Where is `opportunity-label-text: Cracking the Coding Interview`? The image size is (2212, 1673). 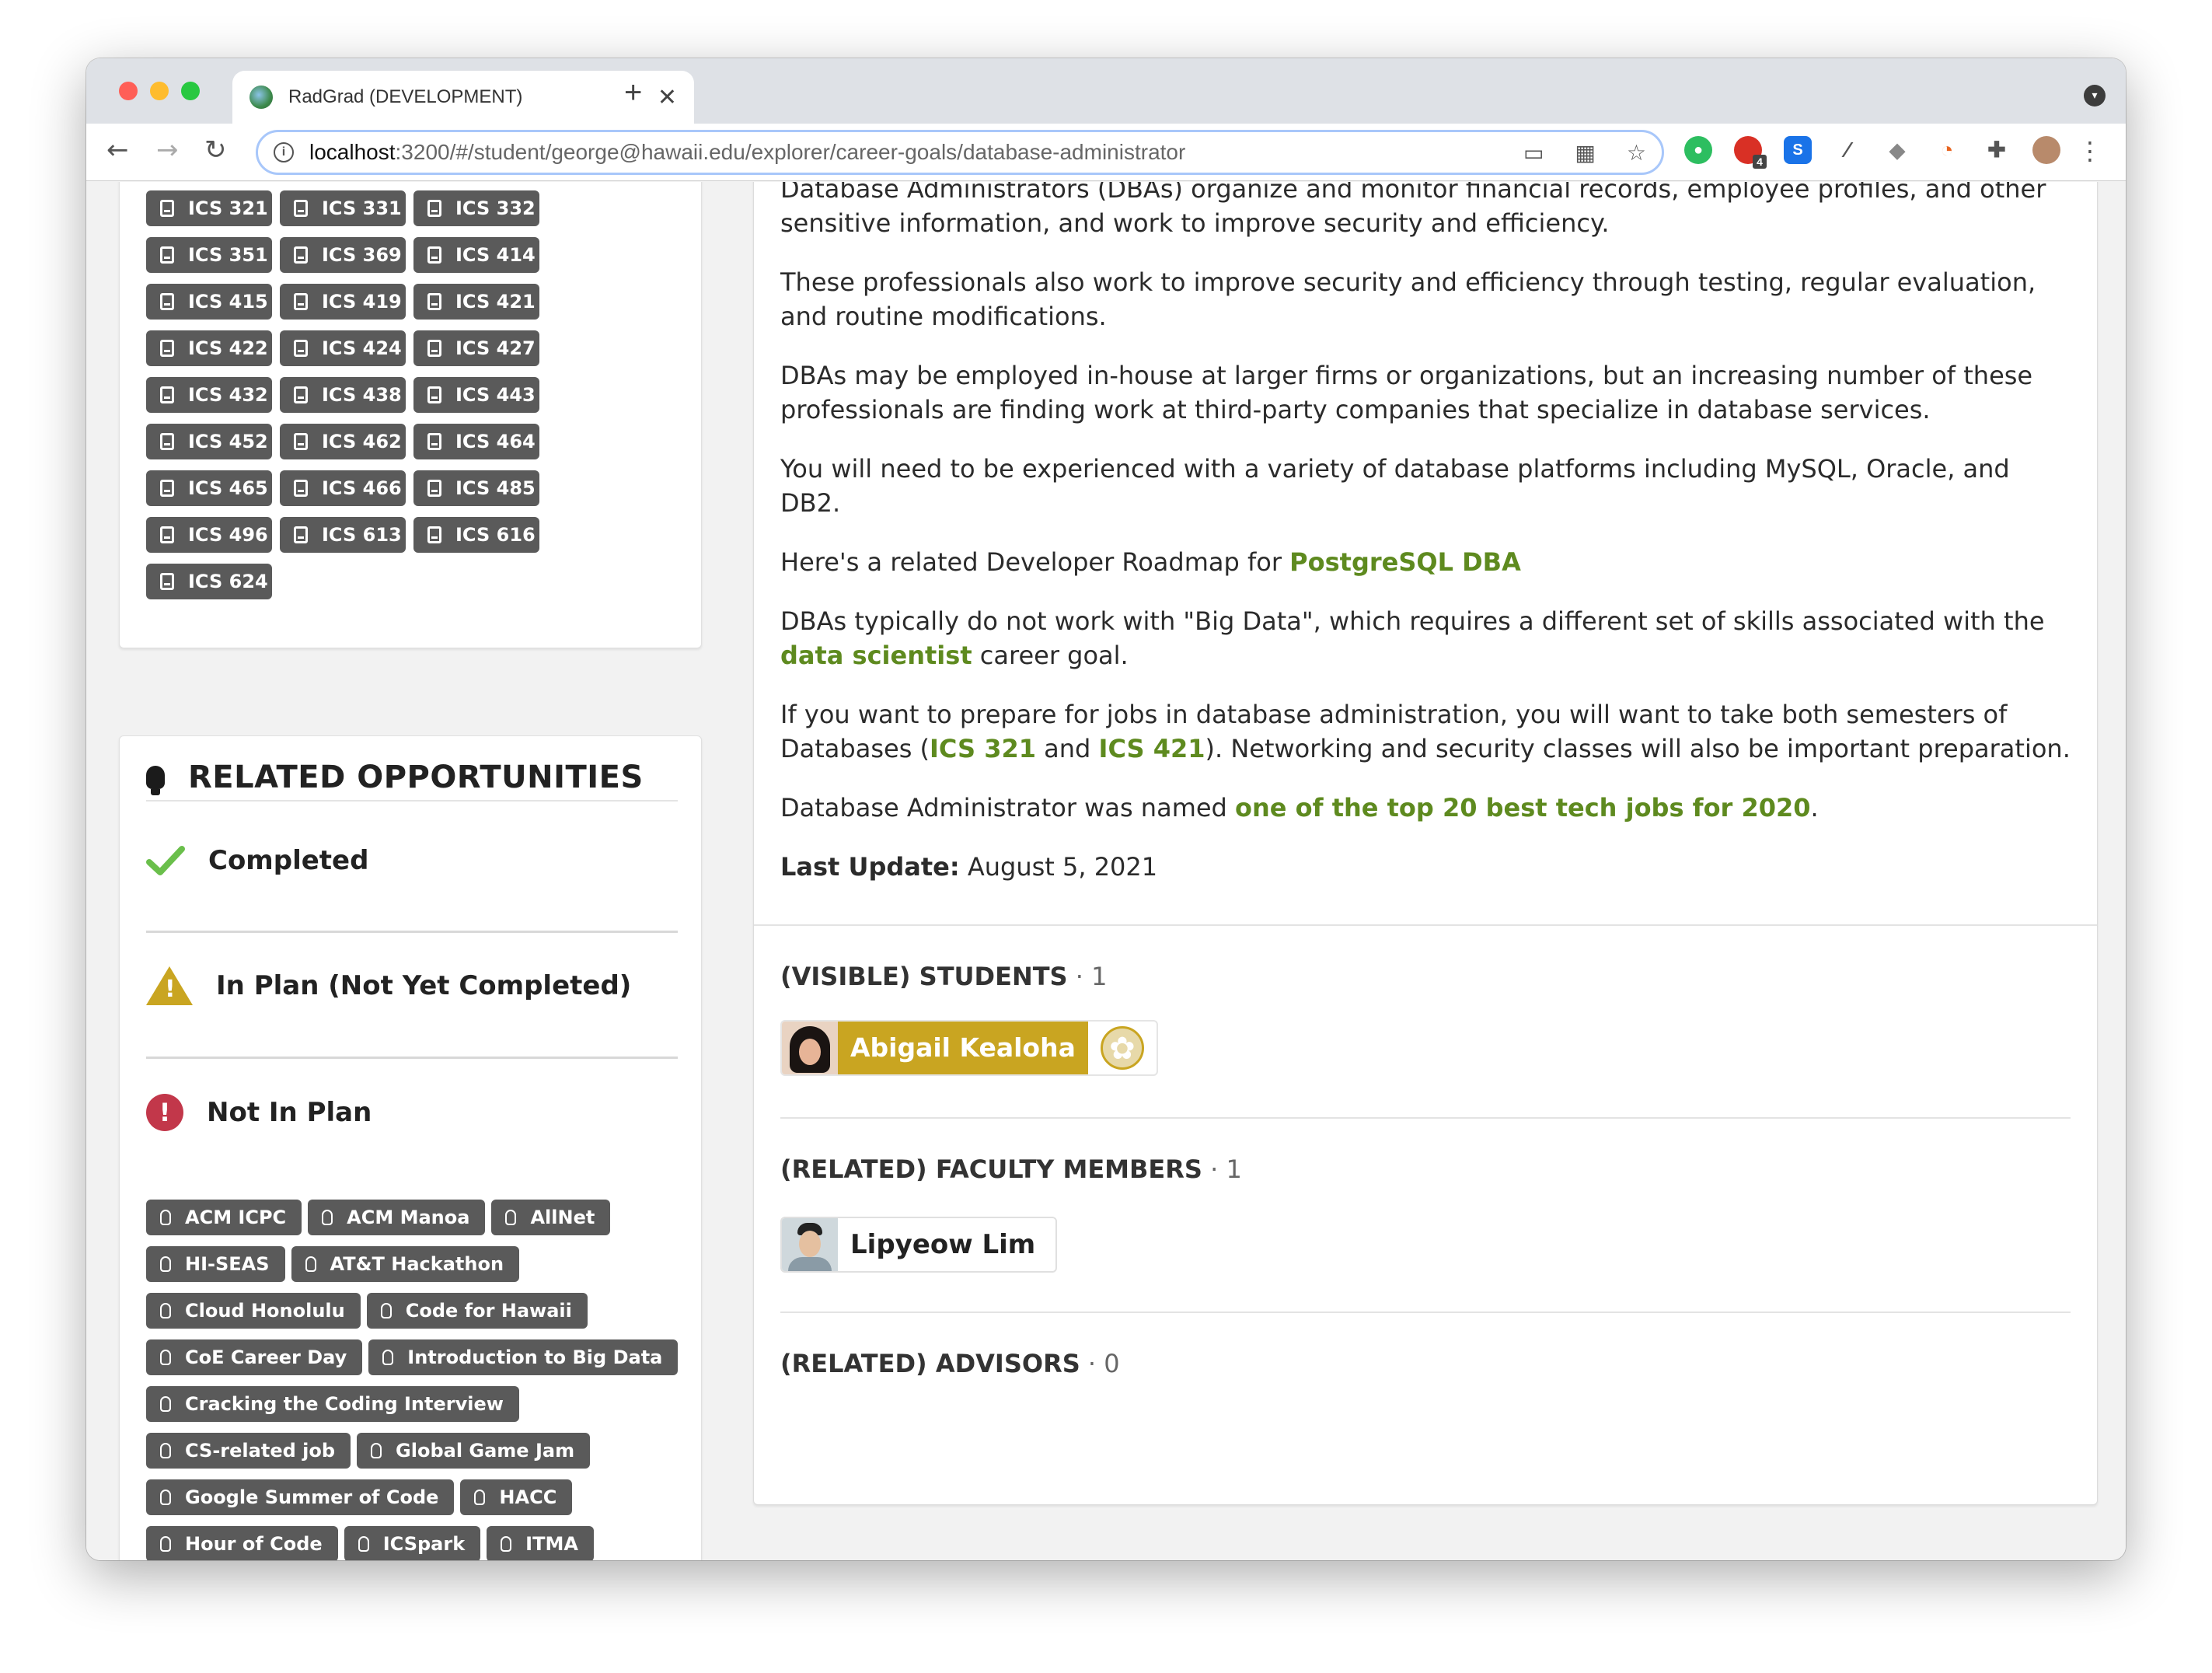 opportunity-label-text: Cracking the Coding Interview is located at coordinates (344, 1404).